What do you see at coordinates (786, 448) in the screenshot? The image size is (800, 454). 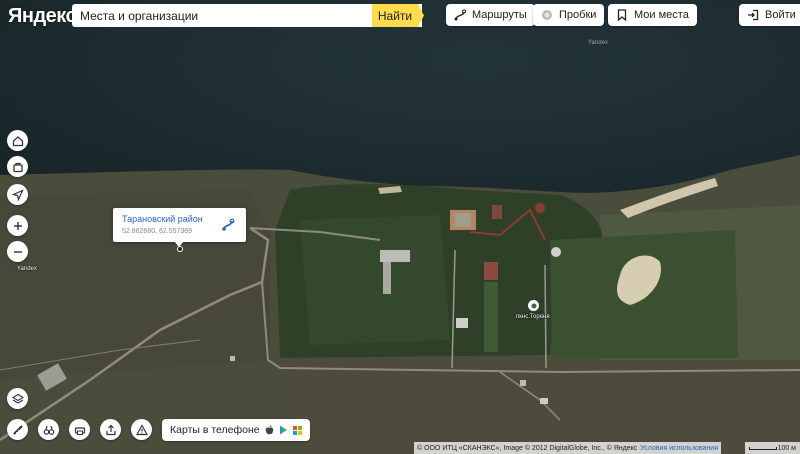 I see `scale-label: 100 м` at bounding box center [786, 448].